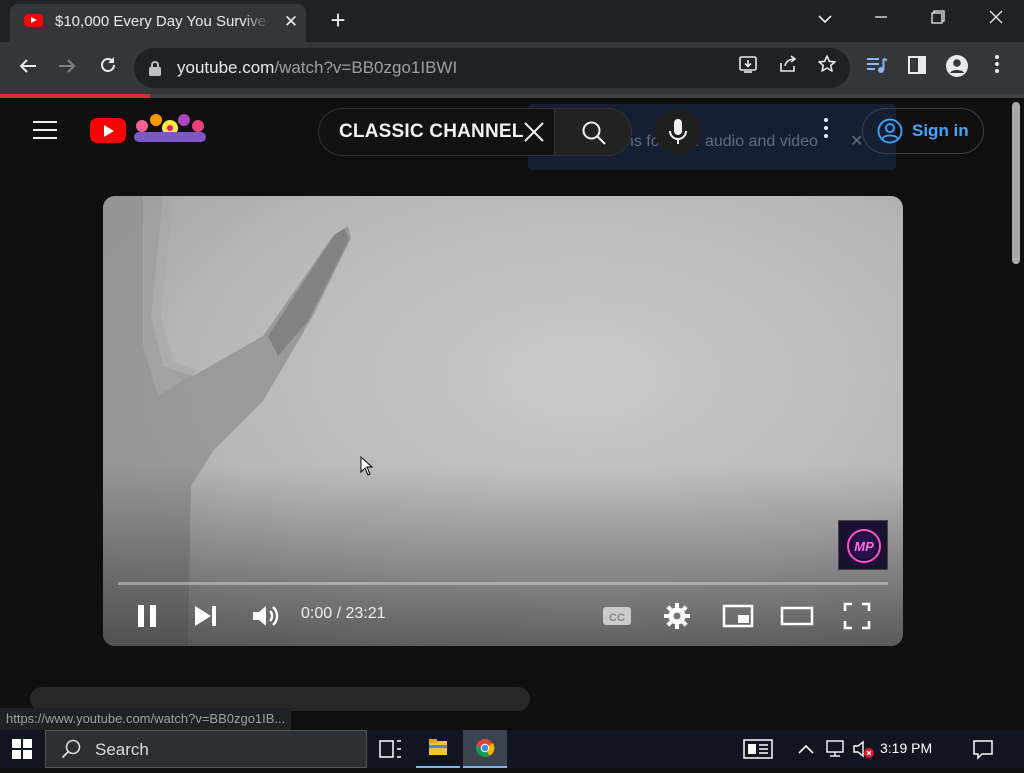 The width and height of the screenshot is (1024, 773). Describe the element at coordinates (806, 749) in the screenshot. I see `show-hidden-icons-chevron-icon` at that location.